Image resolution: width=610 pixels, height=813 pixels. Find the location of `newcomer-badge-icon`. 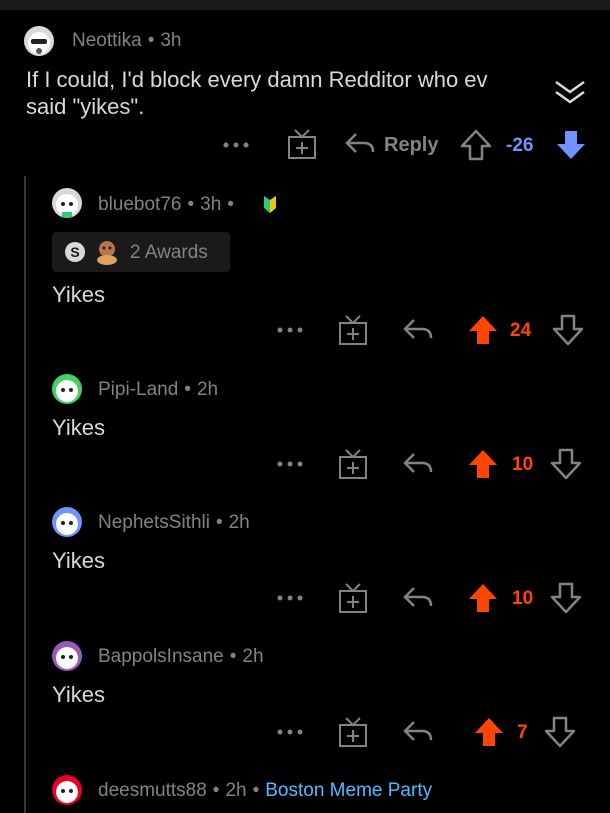

newcomer-badge-icon is located at coordinates (270, 204).